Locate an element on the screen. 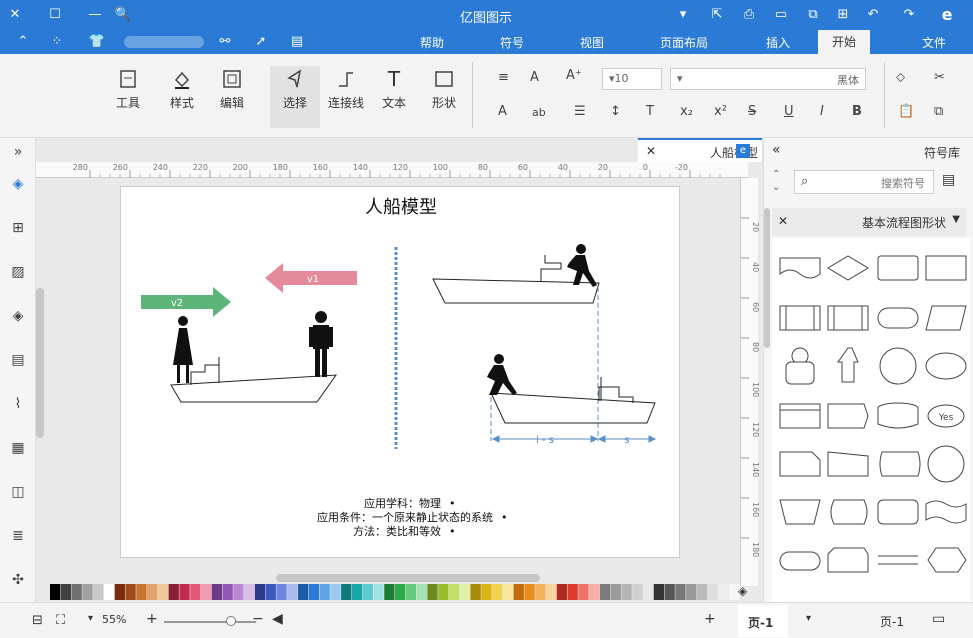  strikethrough-icon: S̶ is located at coordinates (752, 111).